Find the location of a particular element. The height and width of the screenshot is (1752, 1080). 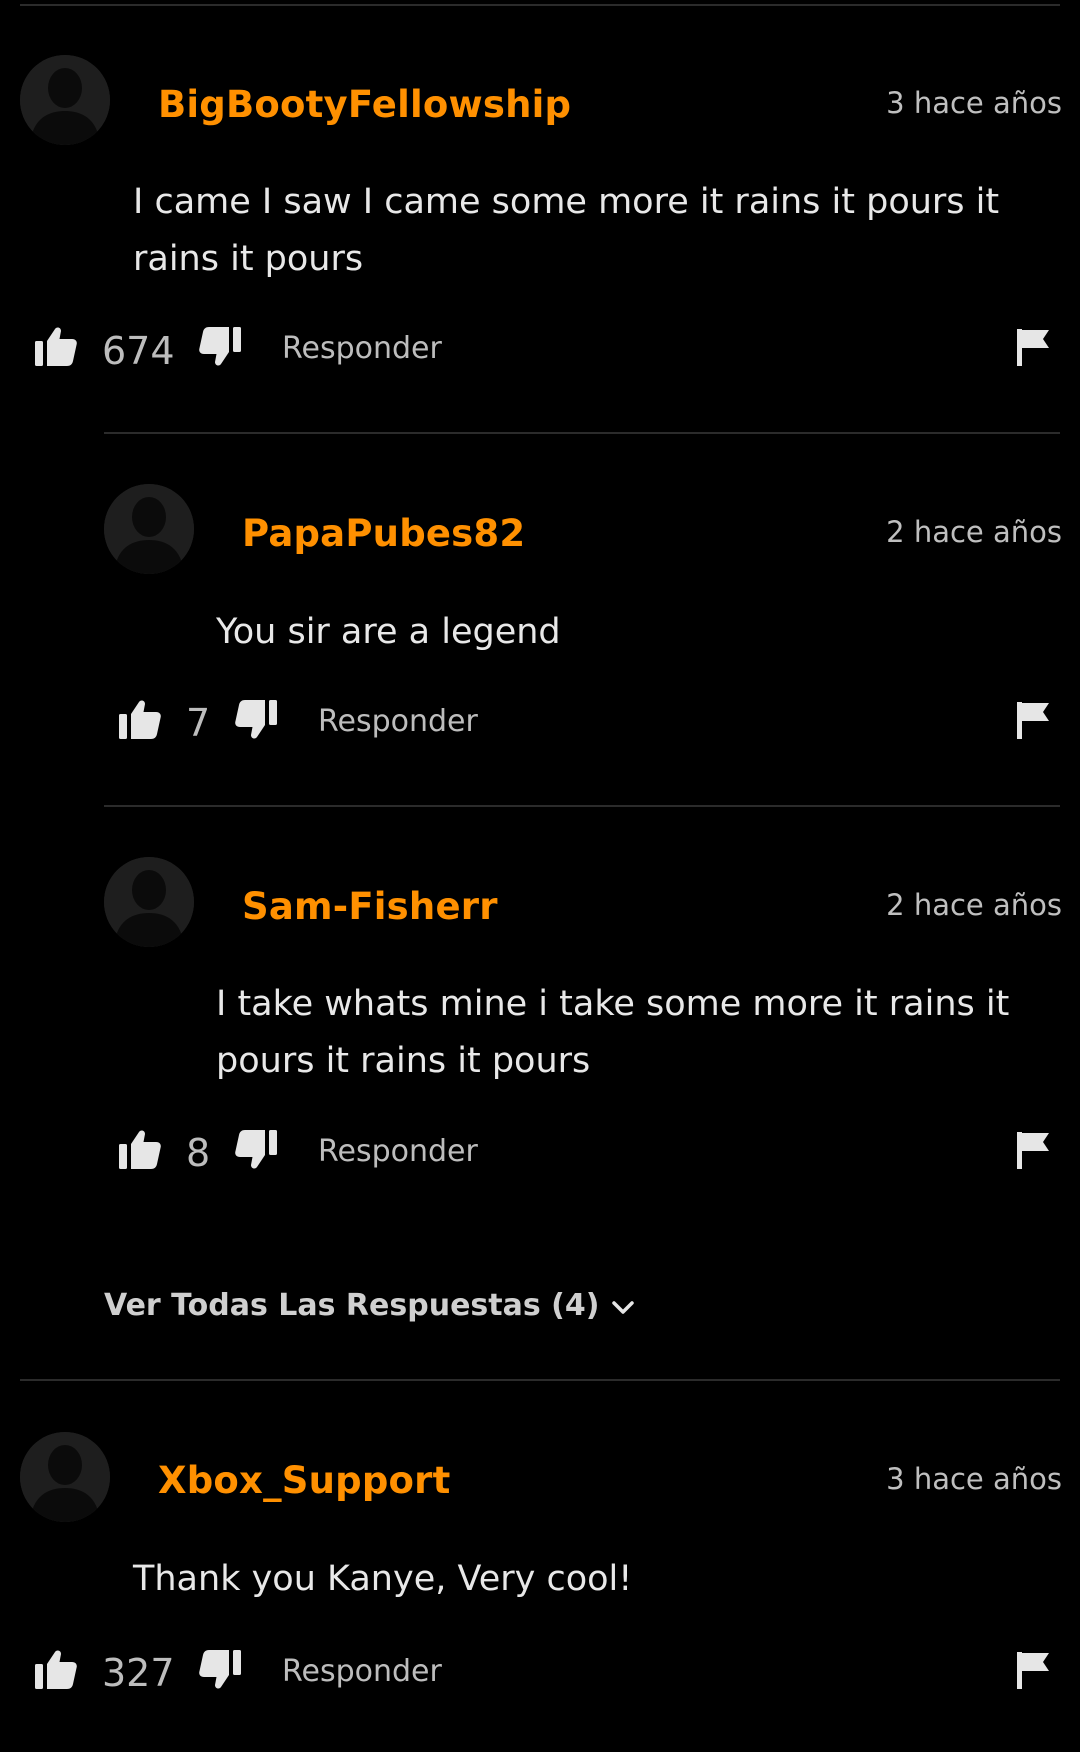

view-all-replies-label: Ver Todas Las Respuestas (4) is located at coordinates (352, 1305).